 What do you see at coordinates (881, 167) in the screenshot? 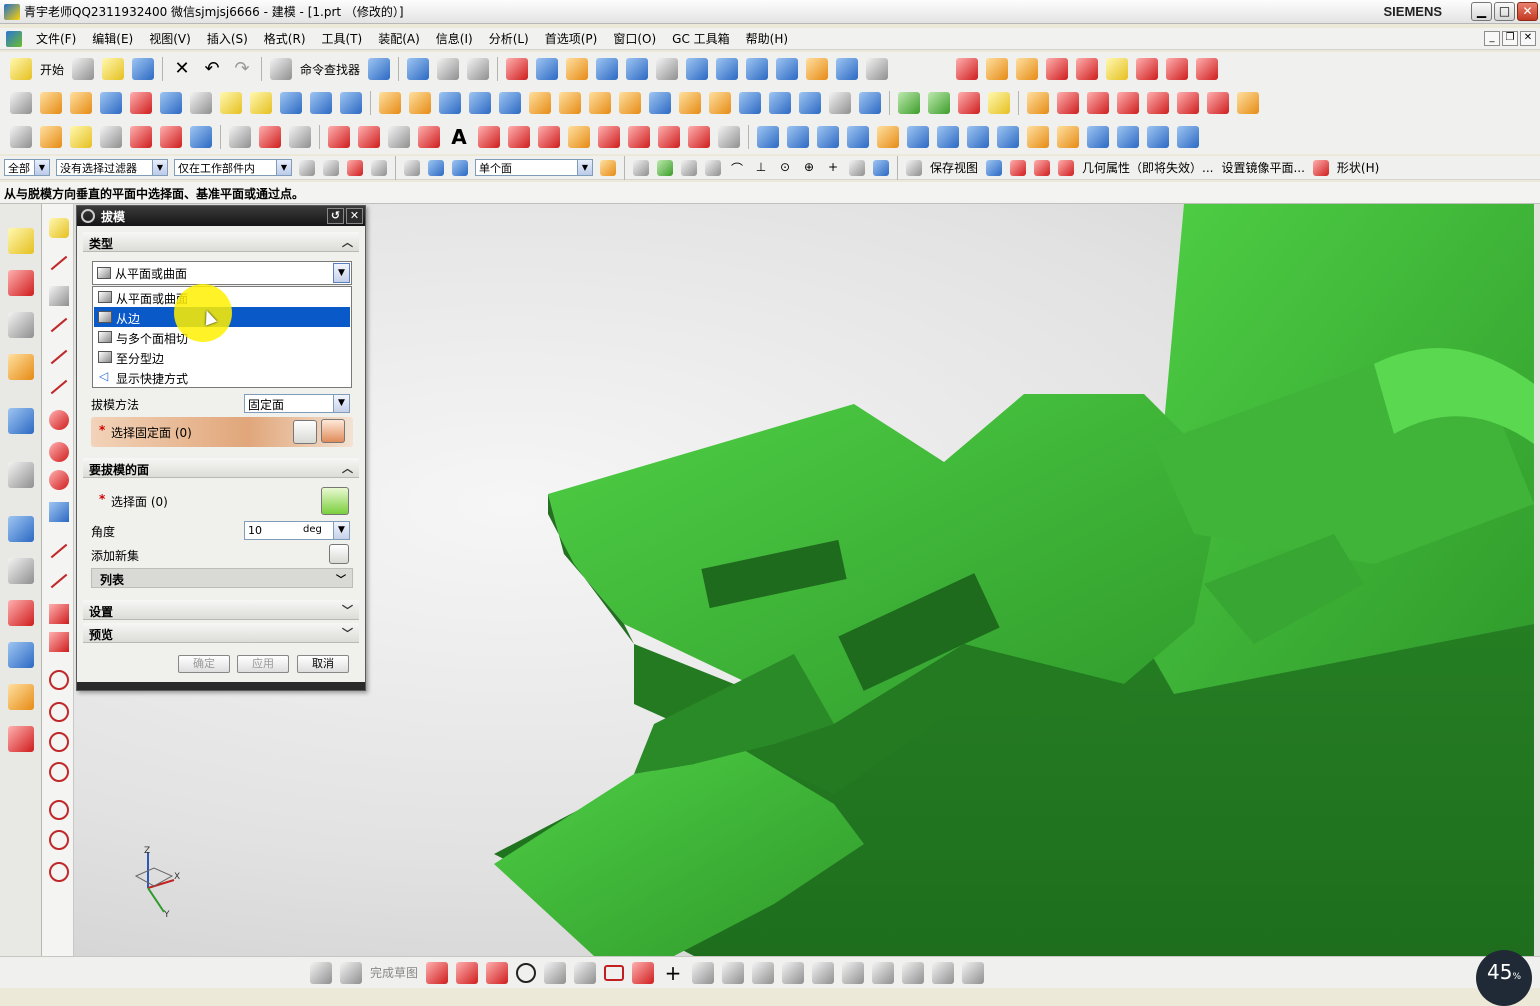
I see `snap-on-face-icon` at bounding box center [881, 167].